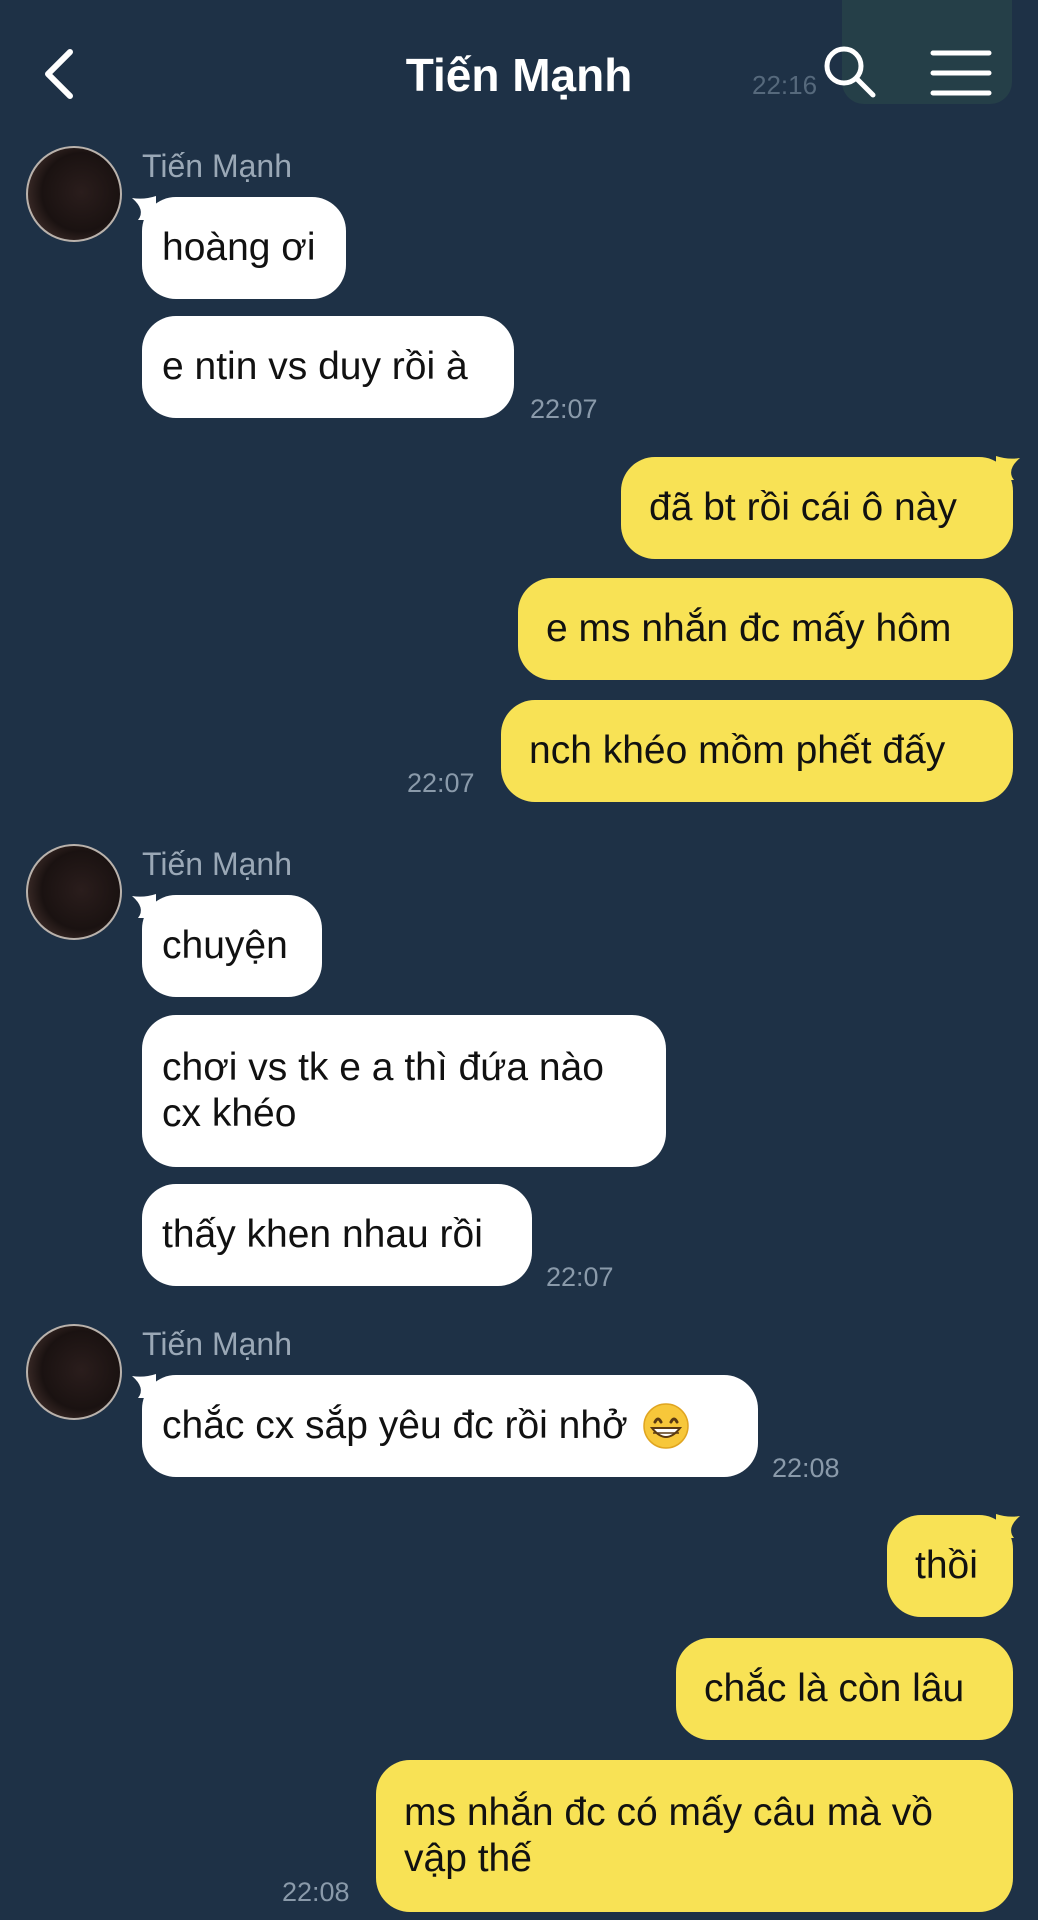 The image size is (1038, 1920). What do you see at coordinates (337, 1235) in the screenshot?
I see `message-bubble-incoming: thấy khen nhau rồi` at bounding box center [337, 1235].